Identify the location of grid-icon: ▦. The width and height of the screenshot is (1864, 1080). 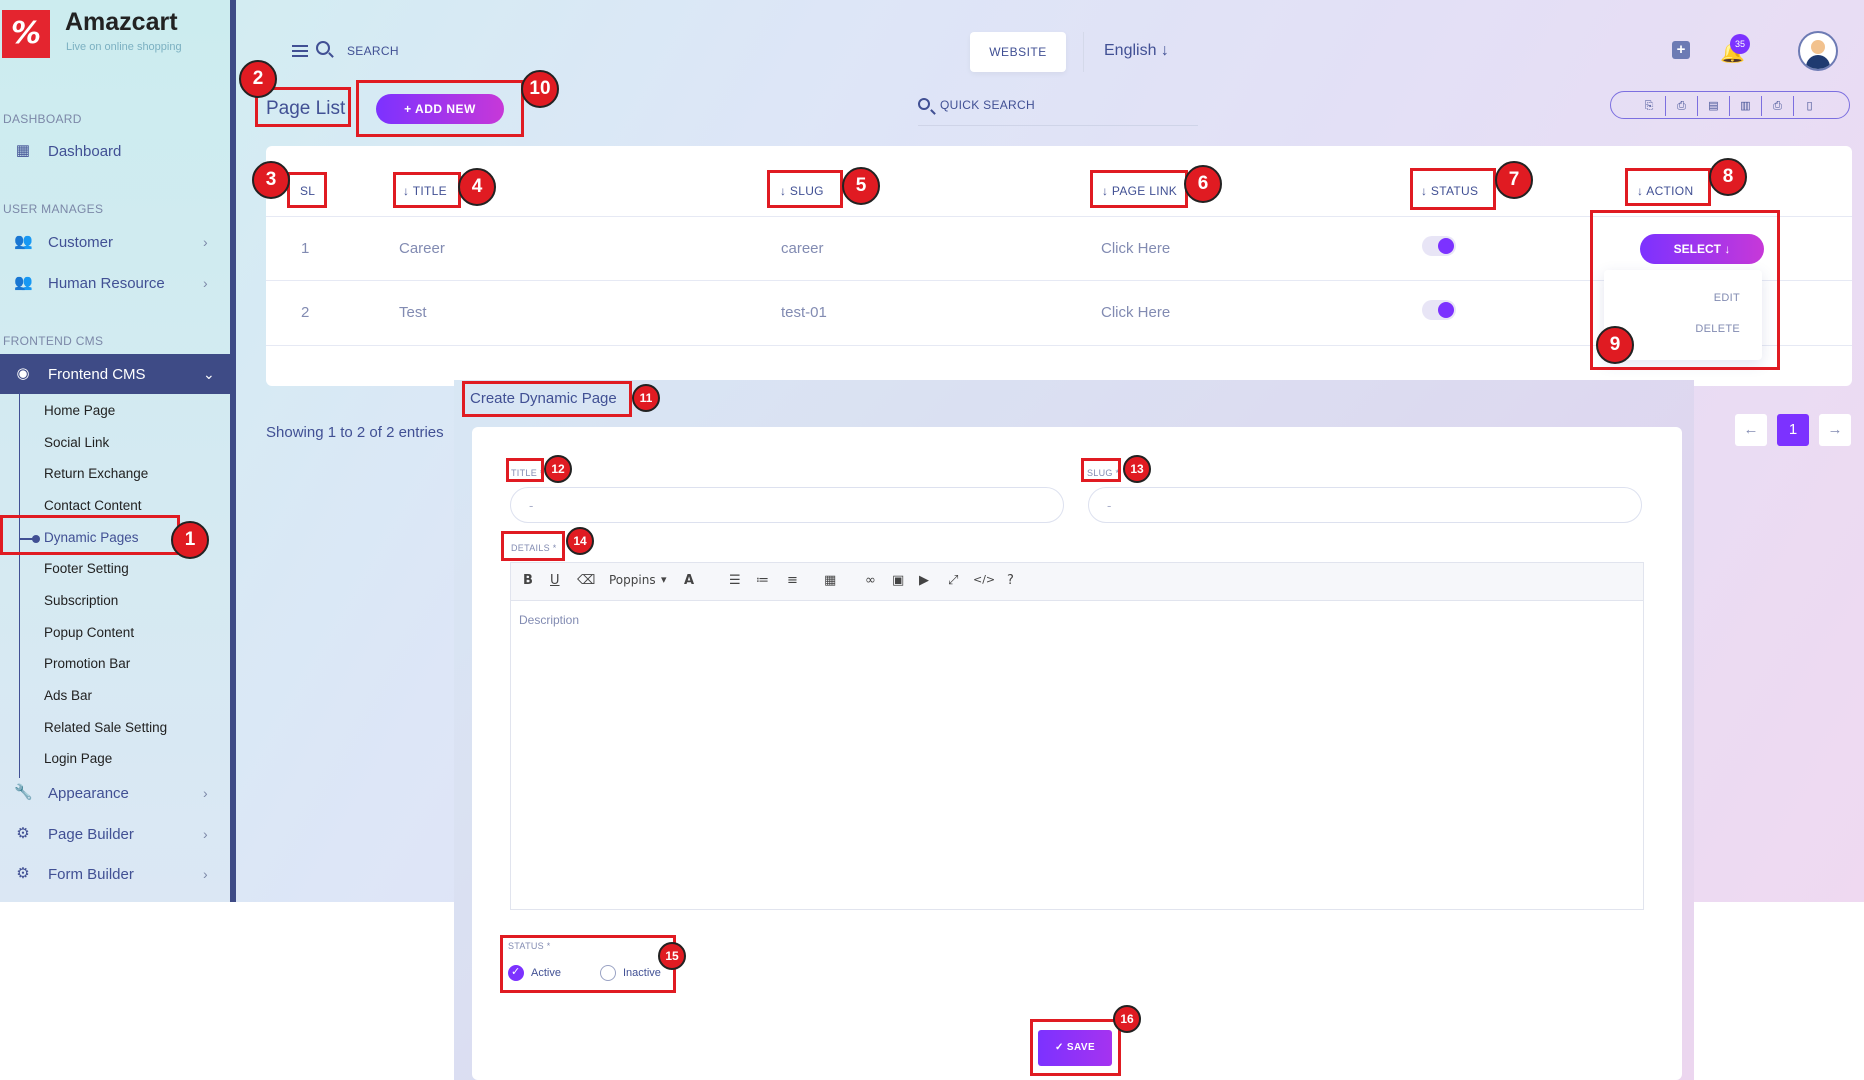
(23, 150).